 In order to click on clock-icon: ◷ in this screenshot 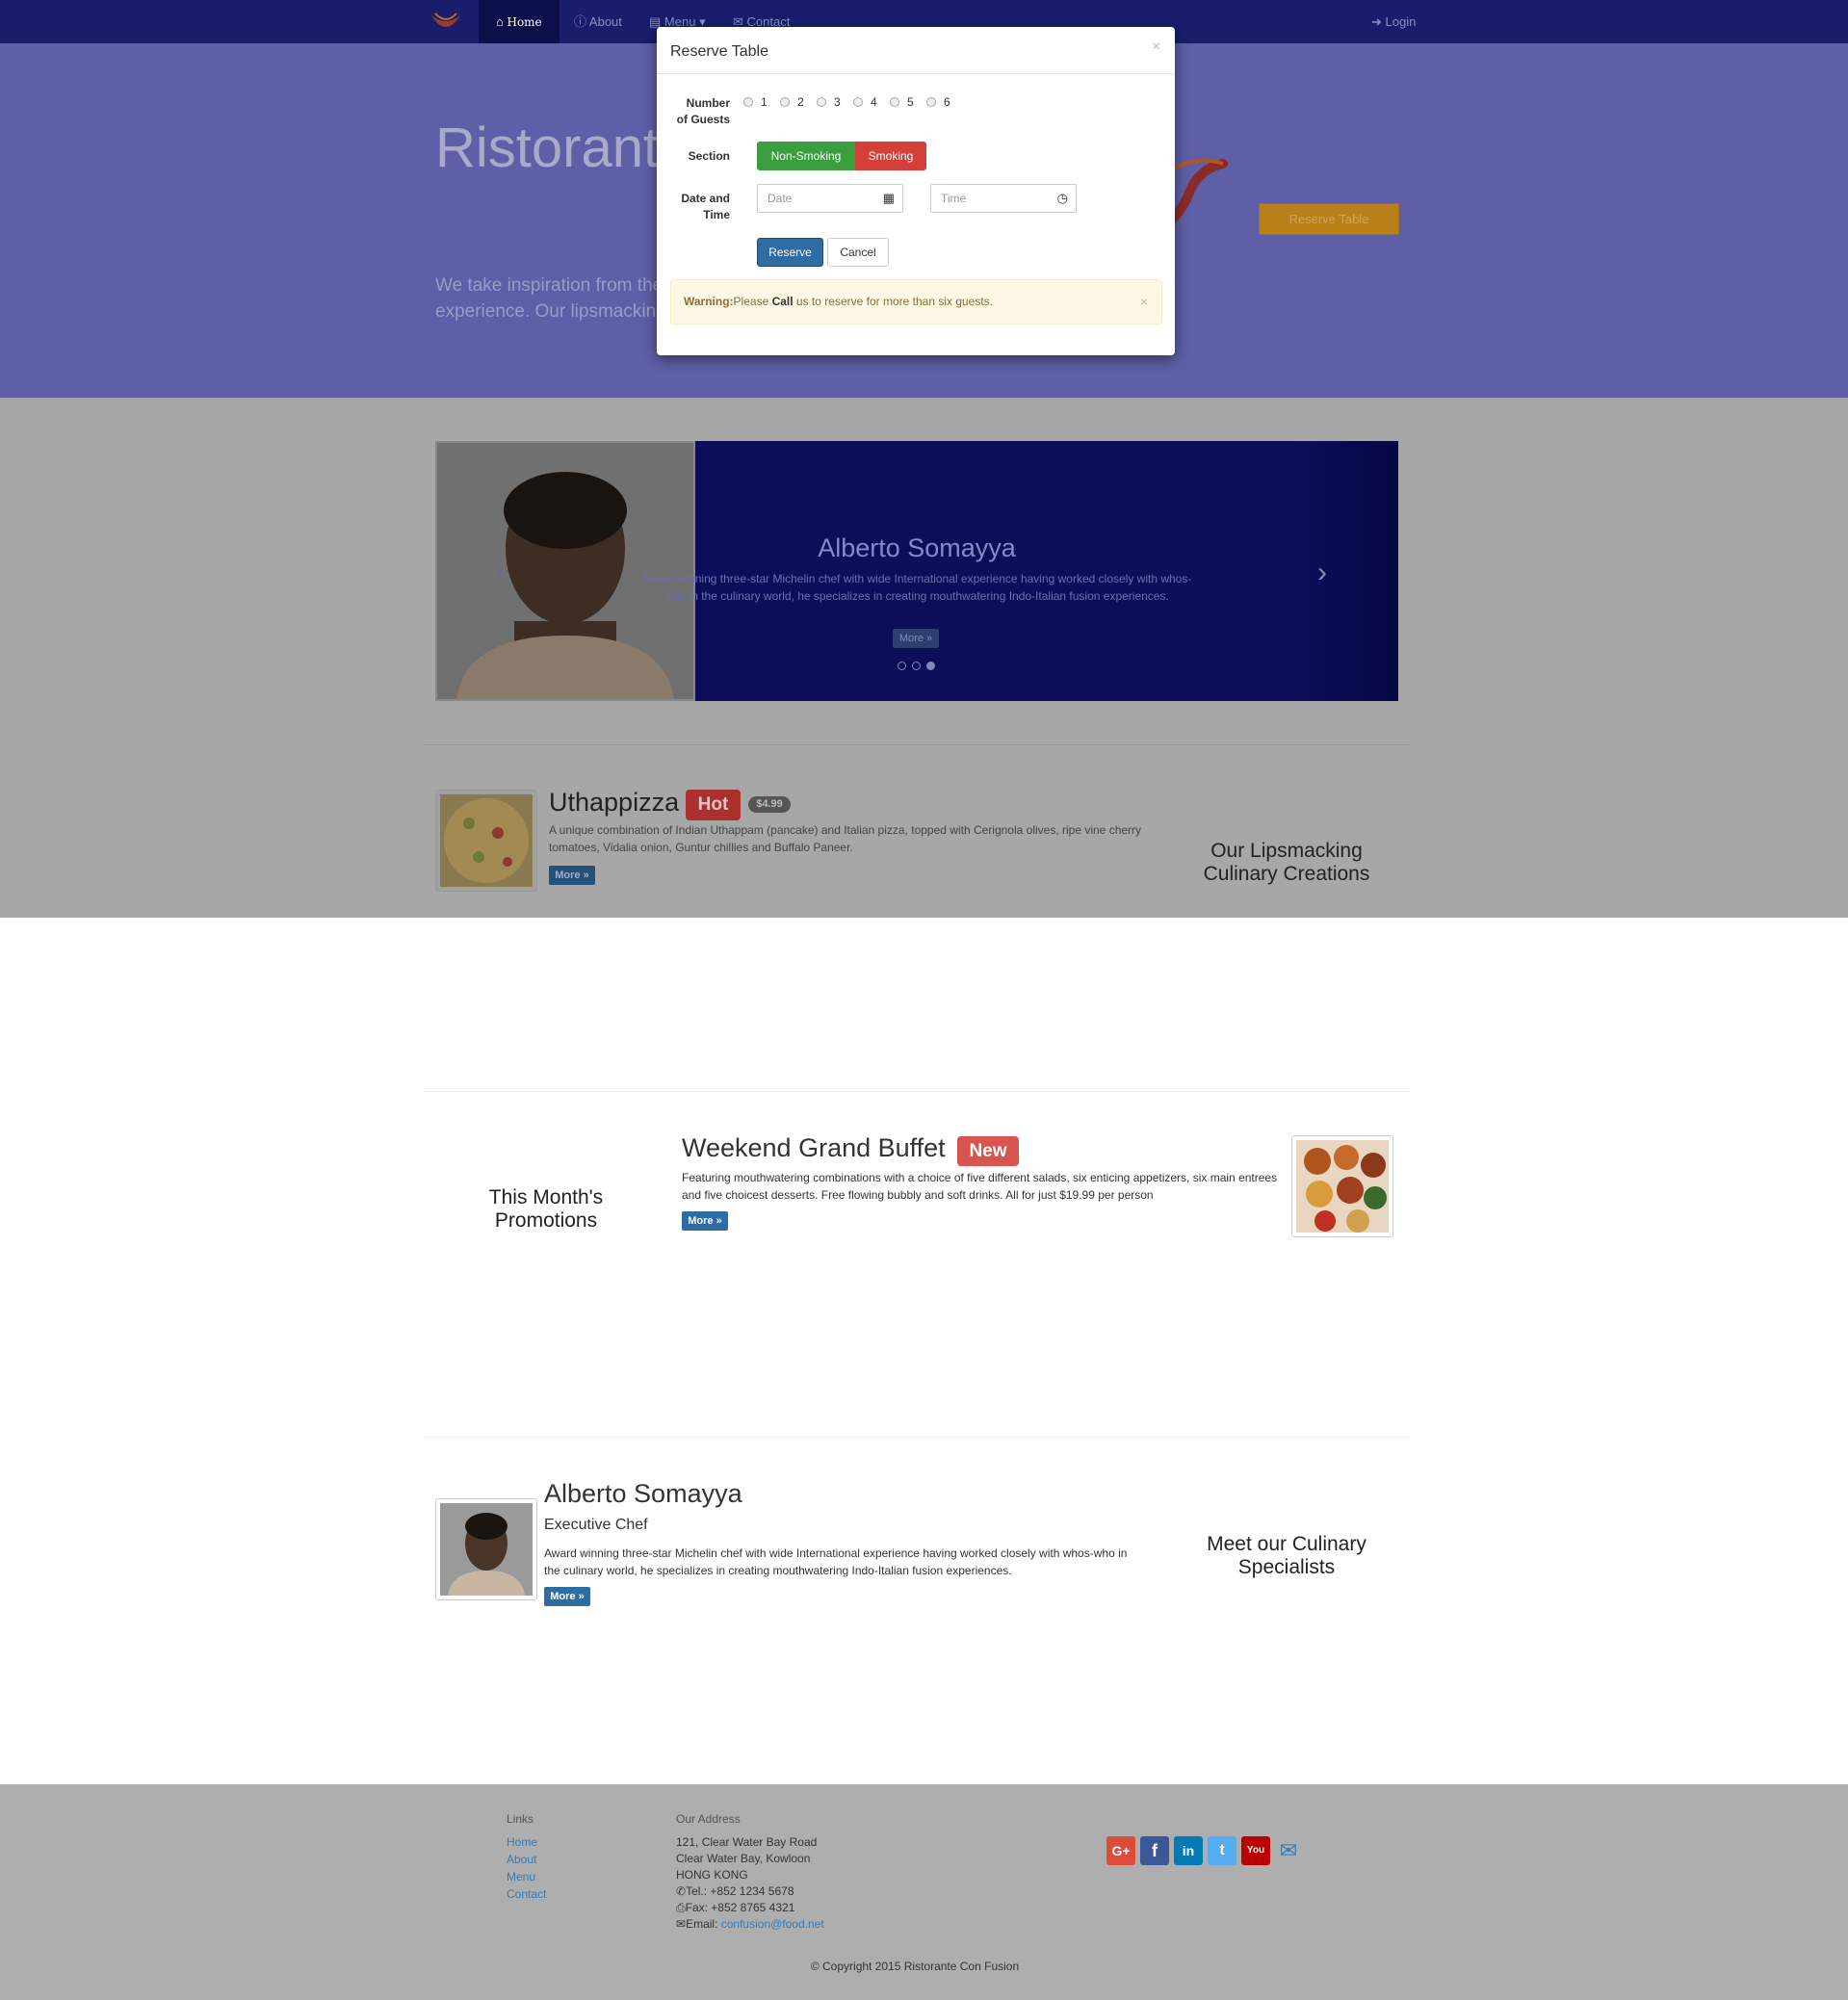, I will do `click(1062, 198)`.